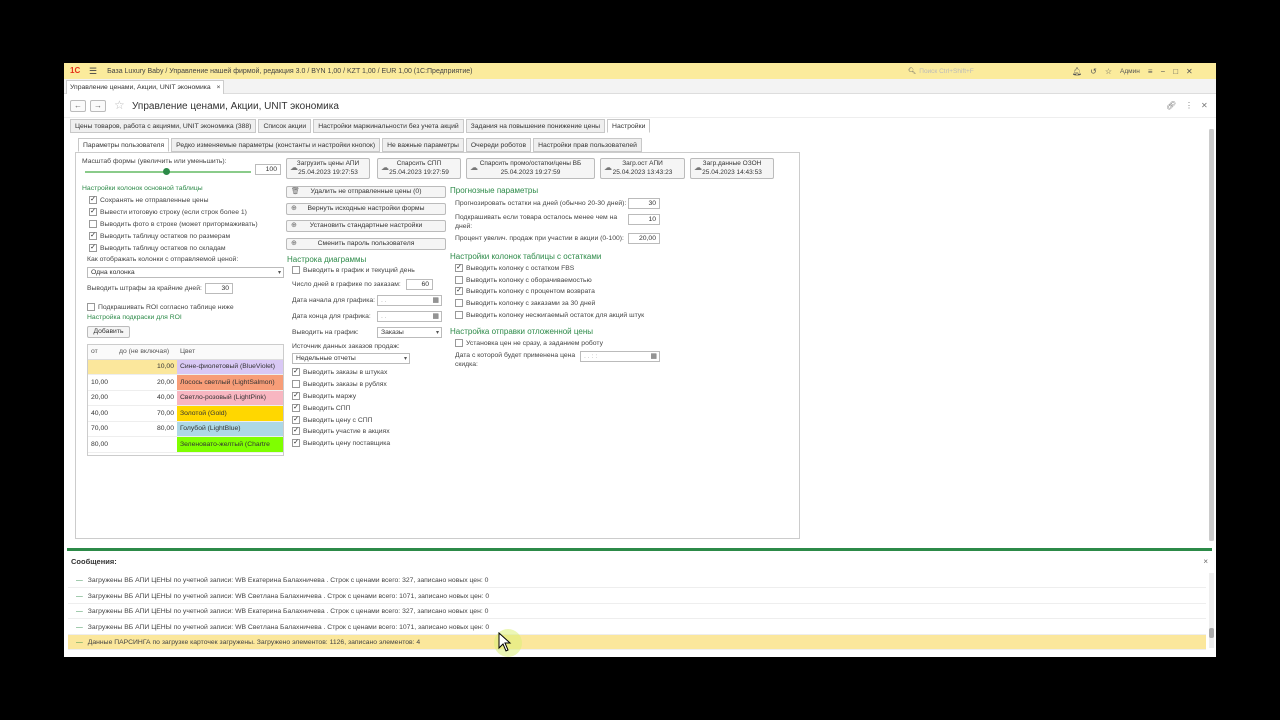 Image resolution: width=1280 pixels, height=720 pixels. I want to click on favorite-star-icon: ☆, so click(119, 105).